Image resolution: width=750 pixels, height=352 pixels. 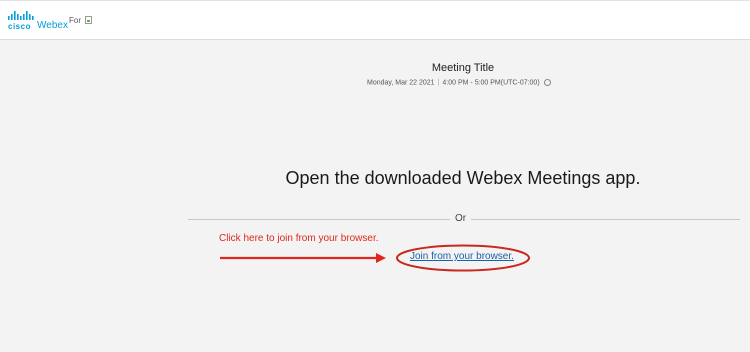 What do you see at coordinates (75, 20) in the screenshot?
I see `for-label: For` at bounding box center [75, 20].